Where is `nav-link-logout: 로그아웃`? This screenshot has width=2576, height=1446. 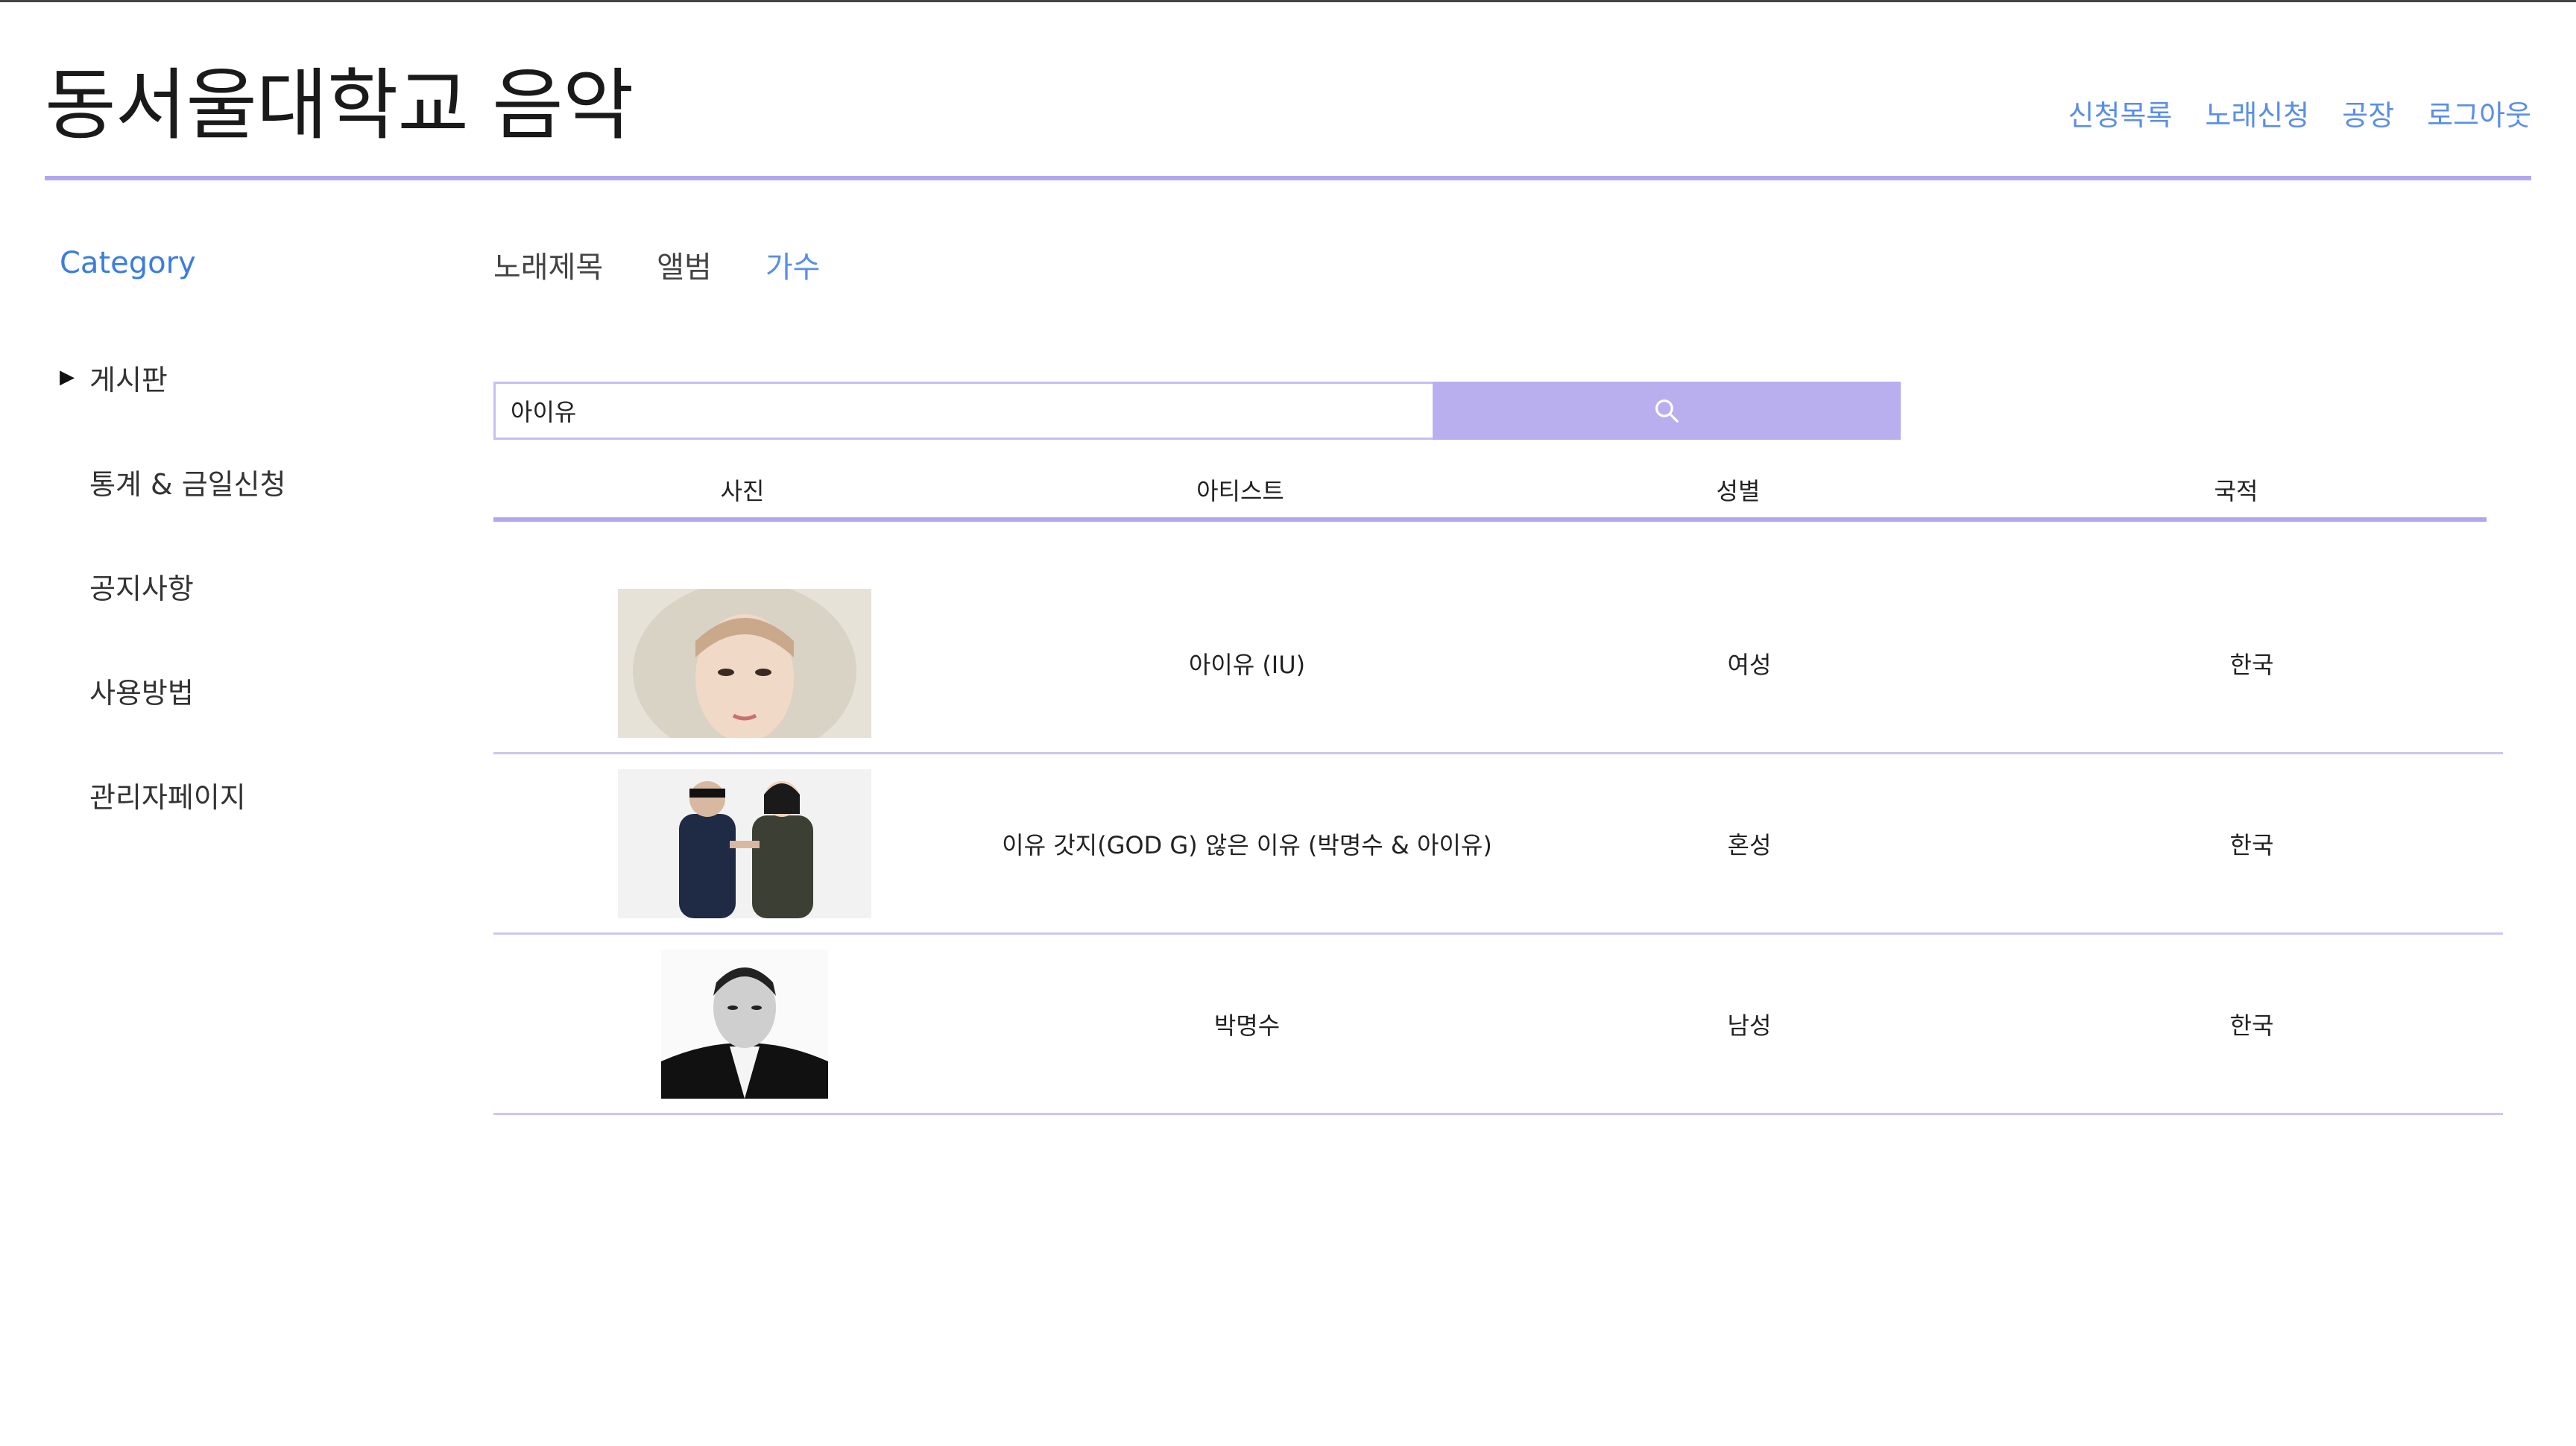 nav-link-logout: 로그아웃 is located at coordinates (2479, 112).